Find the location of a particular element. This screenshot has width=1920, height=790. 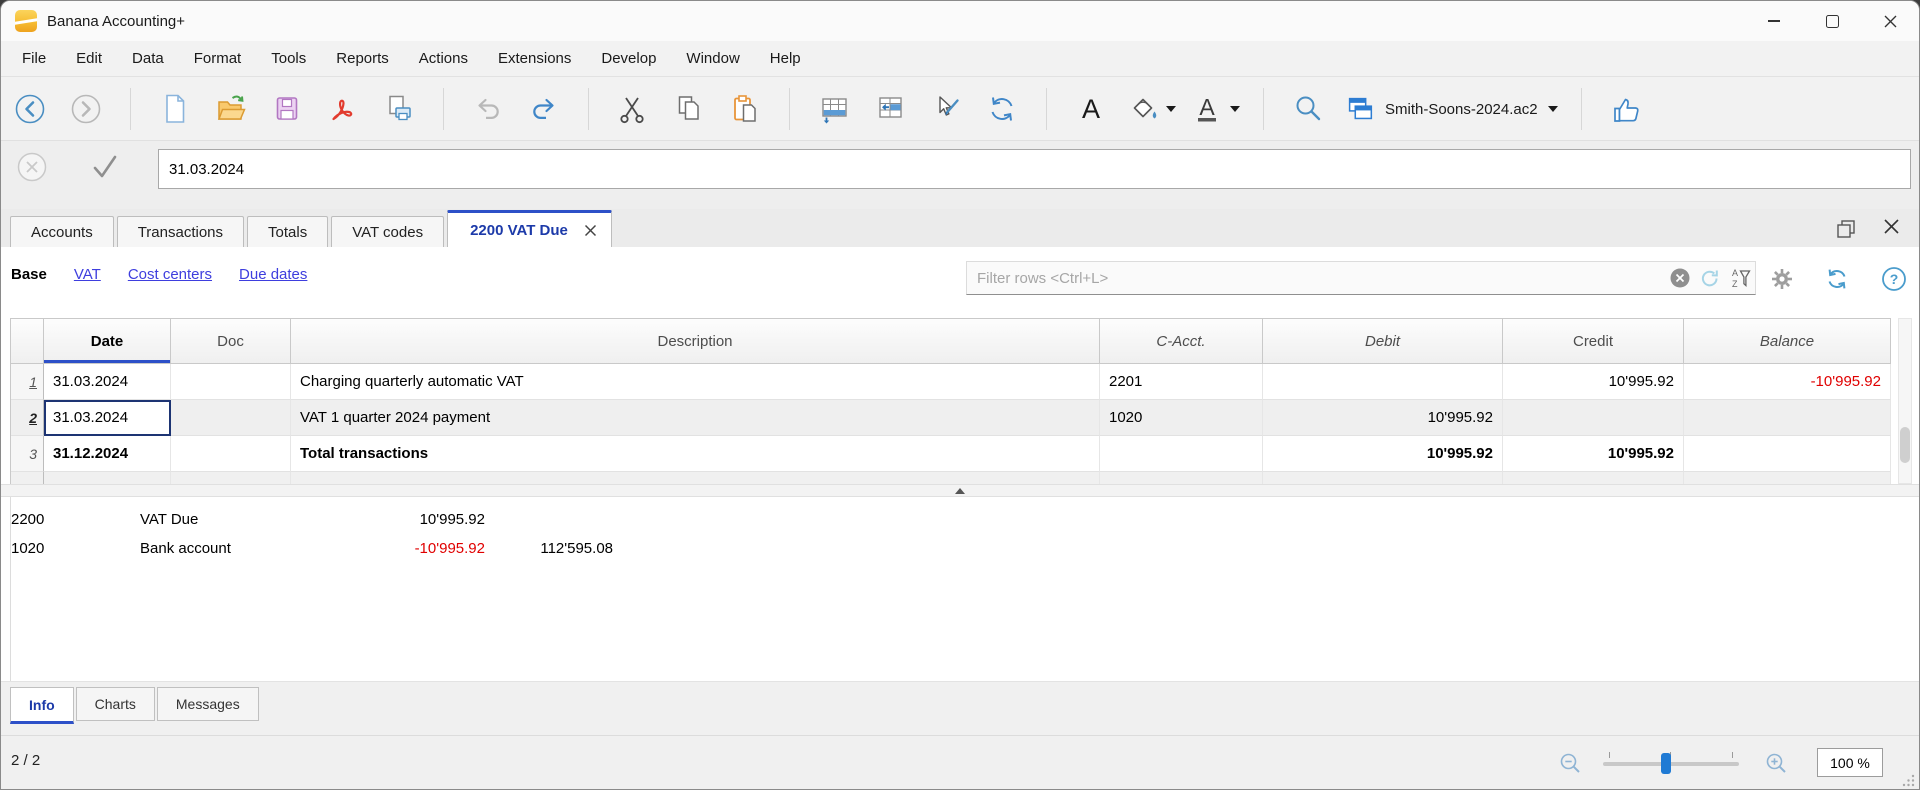

menu-tools: Tools is located at coordinates (288, 58).